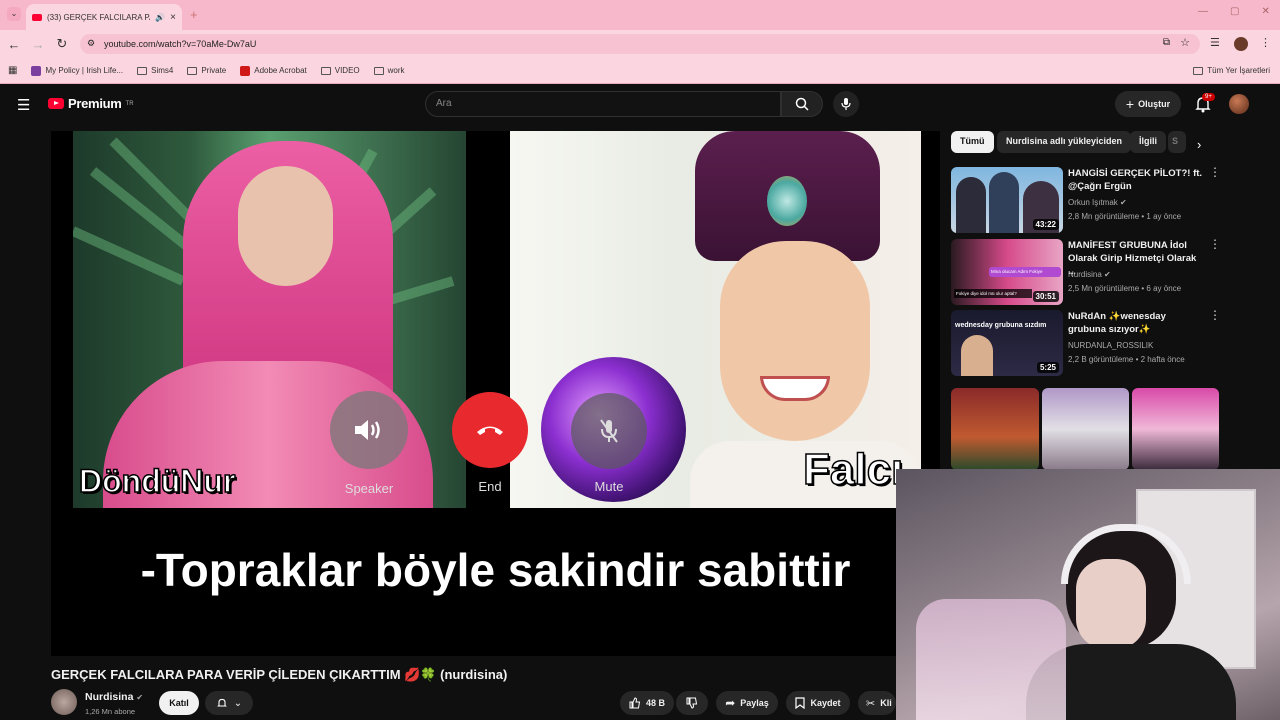 The height and width of the screenshot is (720, 1280). I want to click on thumbnail-caption: wednesday grubuna sızdım, so click(1001, 325).